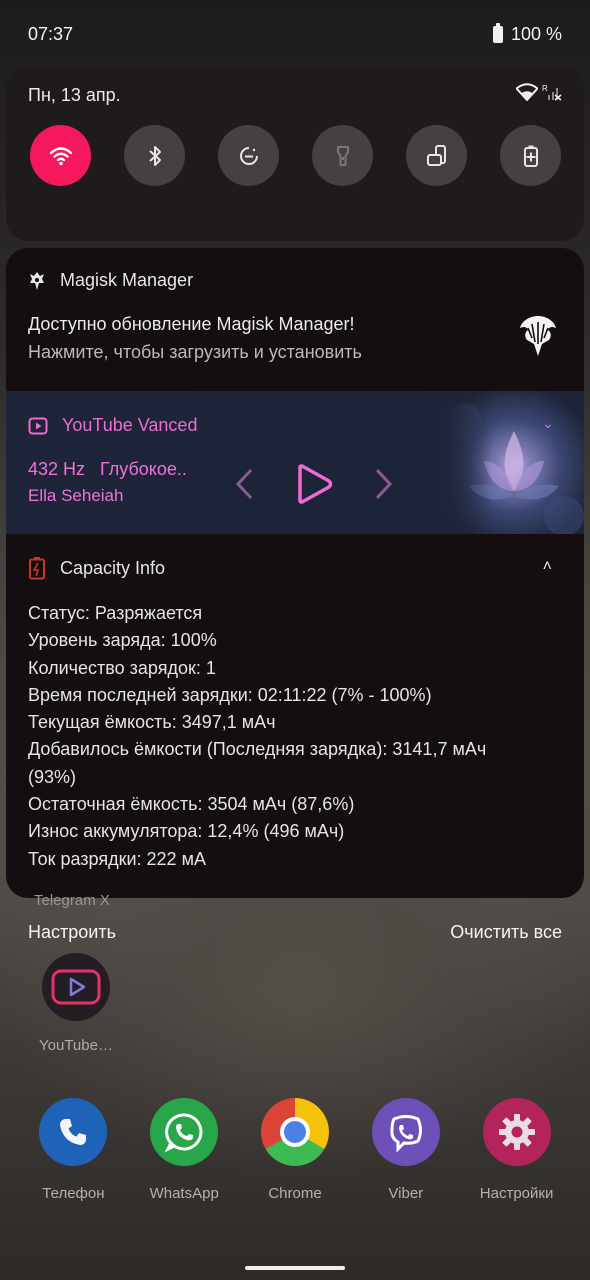  Describe the element at coordinates (545, 88) in the screenshot. I see `svg-text: R` at that location.